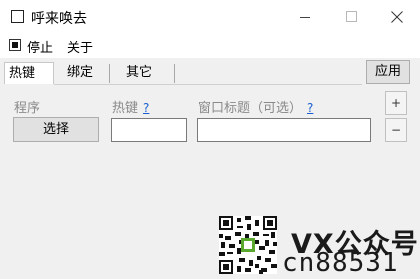  Describe the element at coordinates (125, 108) in the screenshot. I see `hotkey-label: 热键` at that location.